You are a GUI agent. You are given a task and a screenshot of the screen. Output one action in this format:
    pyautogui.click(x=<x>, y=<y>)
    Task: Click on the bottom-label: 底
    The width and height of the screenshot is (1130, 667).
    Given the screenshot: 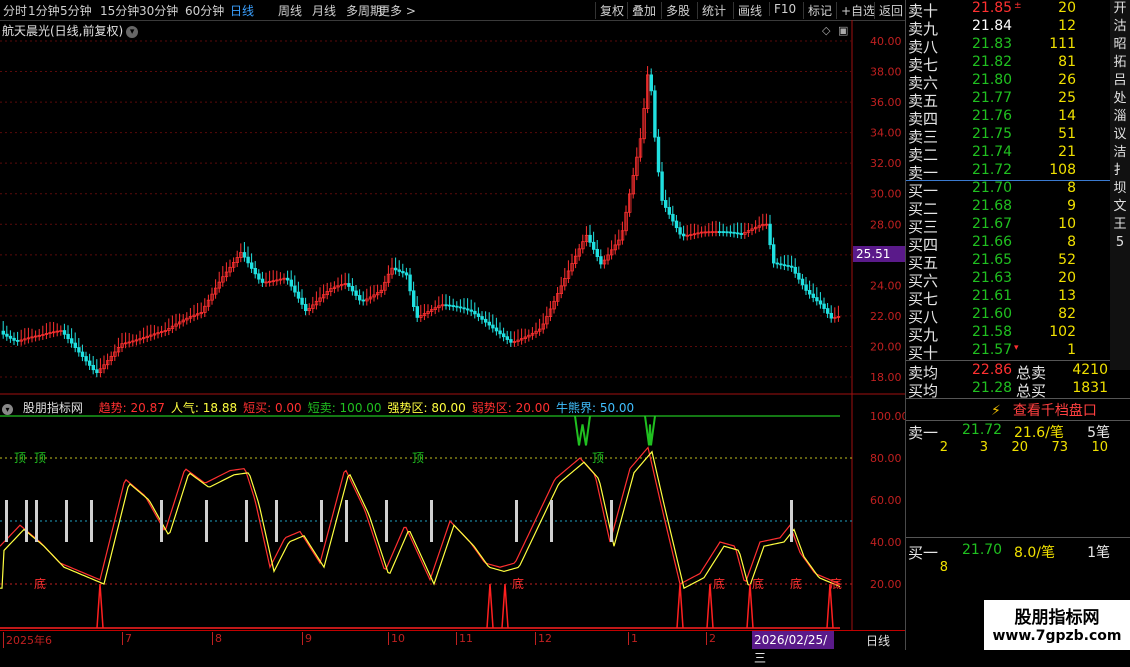 What is the action you would take?
    pyautogui.click(x=40, y=583)
    